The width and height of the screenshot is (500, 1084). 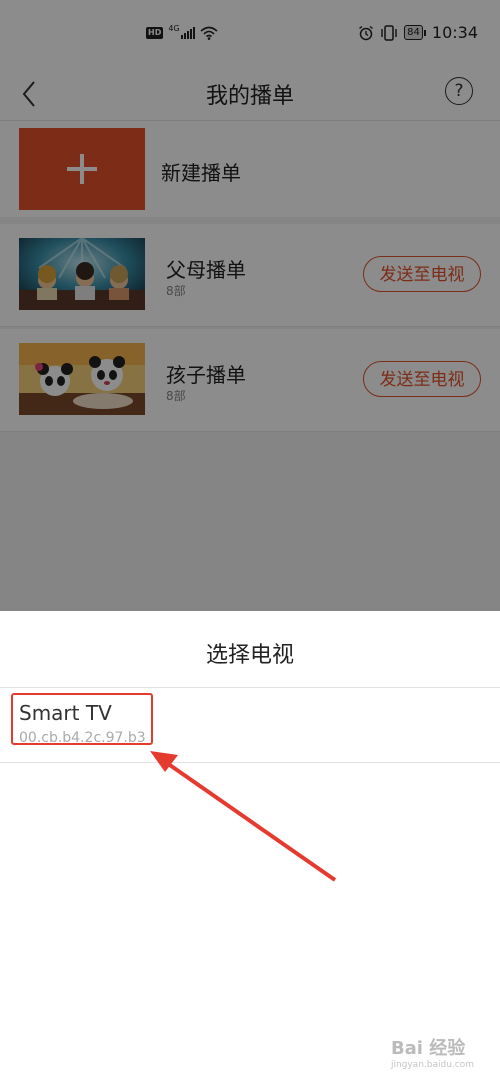 I want to click on highlight-box, so click(x=82, y=719).